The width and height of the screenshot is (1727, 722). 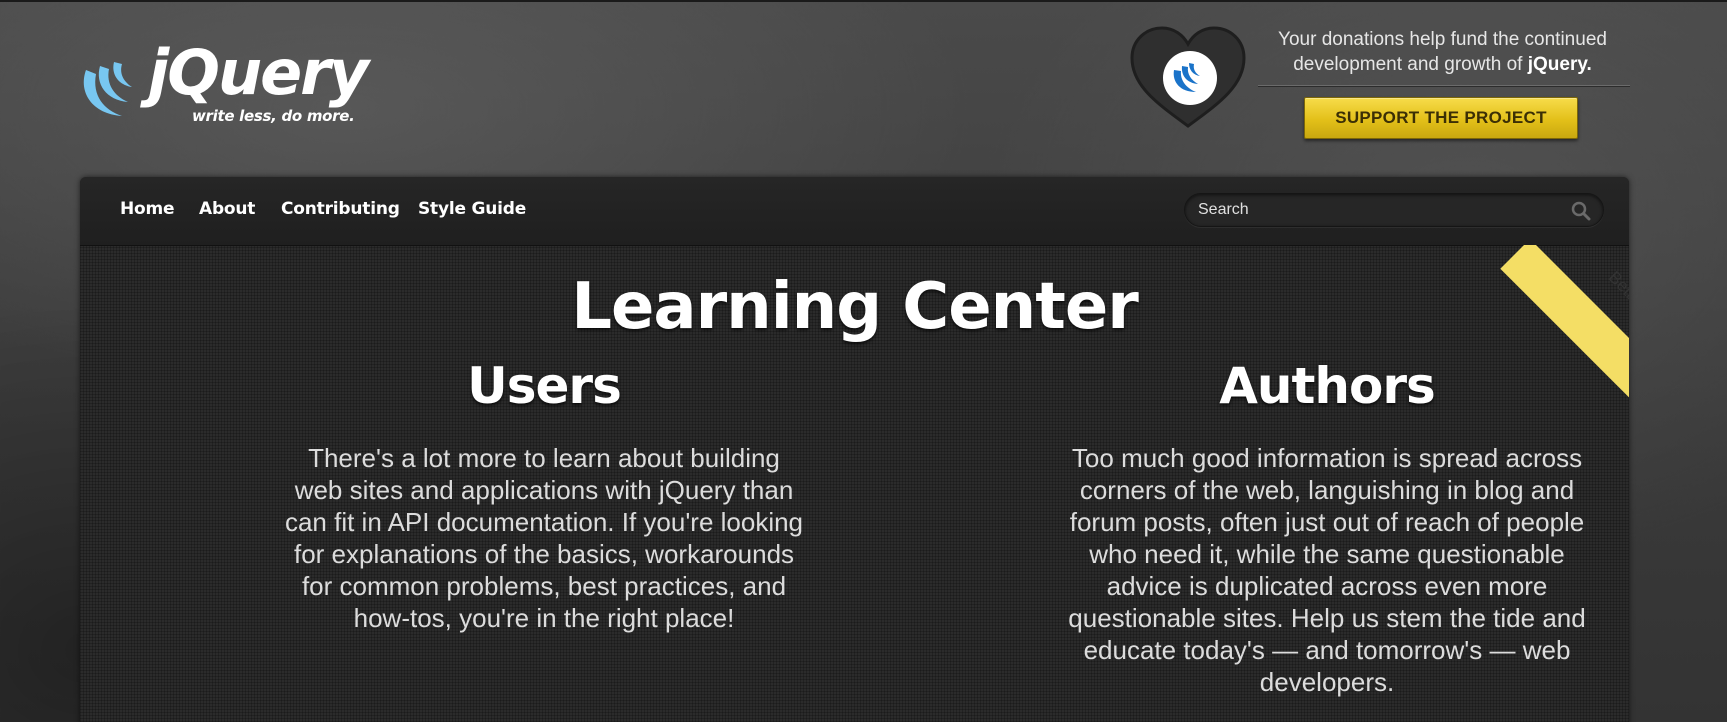 What do you see at coordinates (1188, 78) in the screenshot?
I see `donation-heart-icon` at bounding box center [1188, 78].